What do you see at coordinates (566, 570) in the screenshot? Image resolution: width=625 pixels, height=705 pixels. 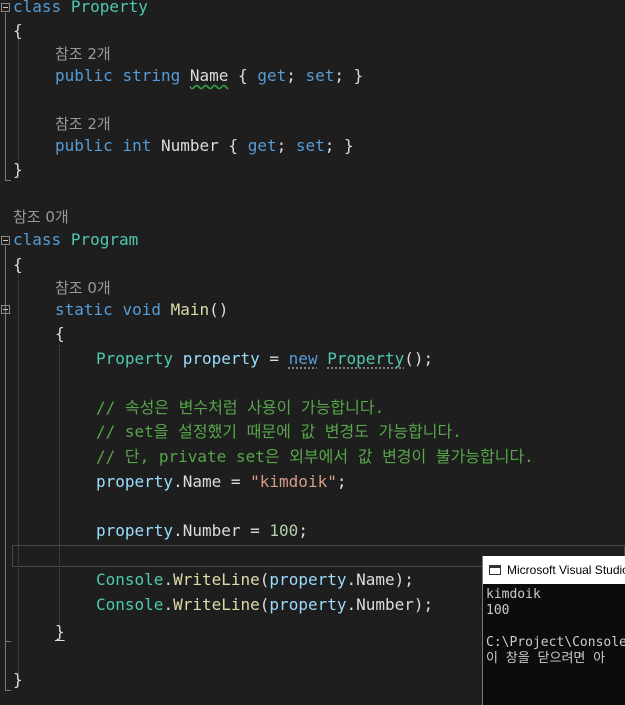 I see `console-title: Microsoft Visual Studio` at bounding box center [566, 570].